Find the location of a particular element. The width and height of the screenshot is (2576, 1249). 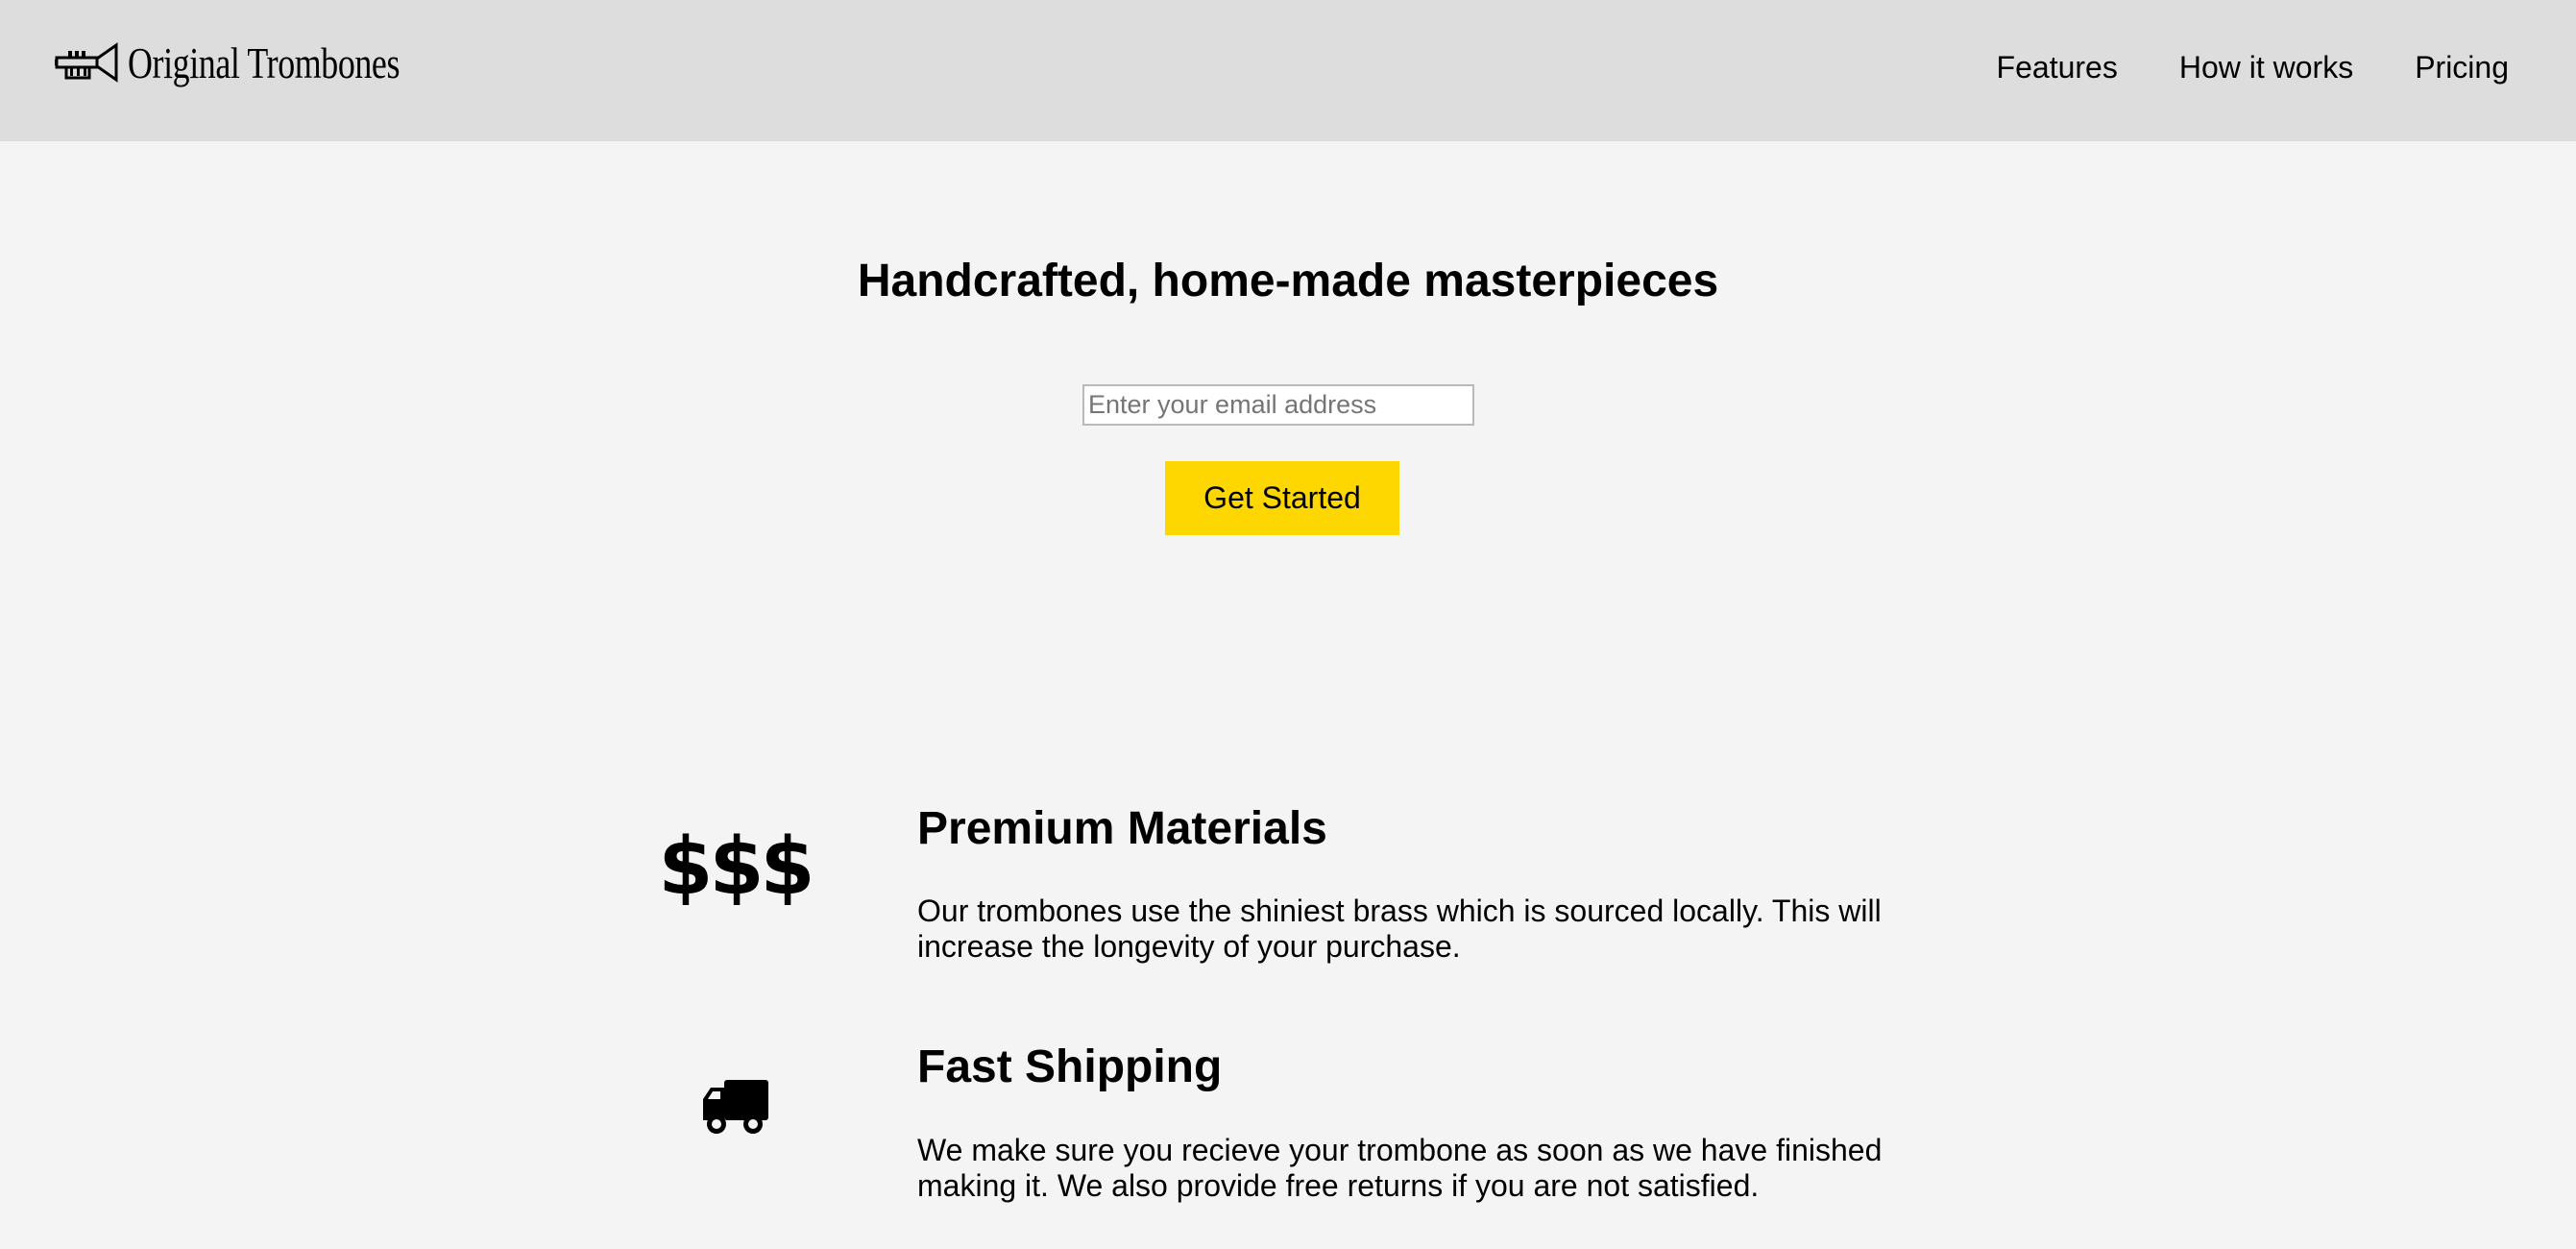

feature-title-fast-shipping: Fast Shipping is located at coordinates (1070, 1066).